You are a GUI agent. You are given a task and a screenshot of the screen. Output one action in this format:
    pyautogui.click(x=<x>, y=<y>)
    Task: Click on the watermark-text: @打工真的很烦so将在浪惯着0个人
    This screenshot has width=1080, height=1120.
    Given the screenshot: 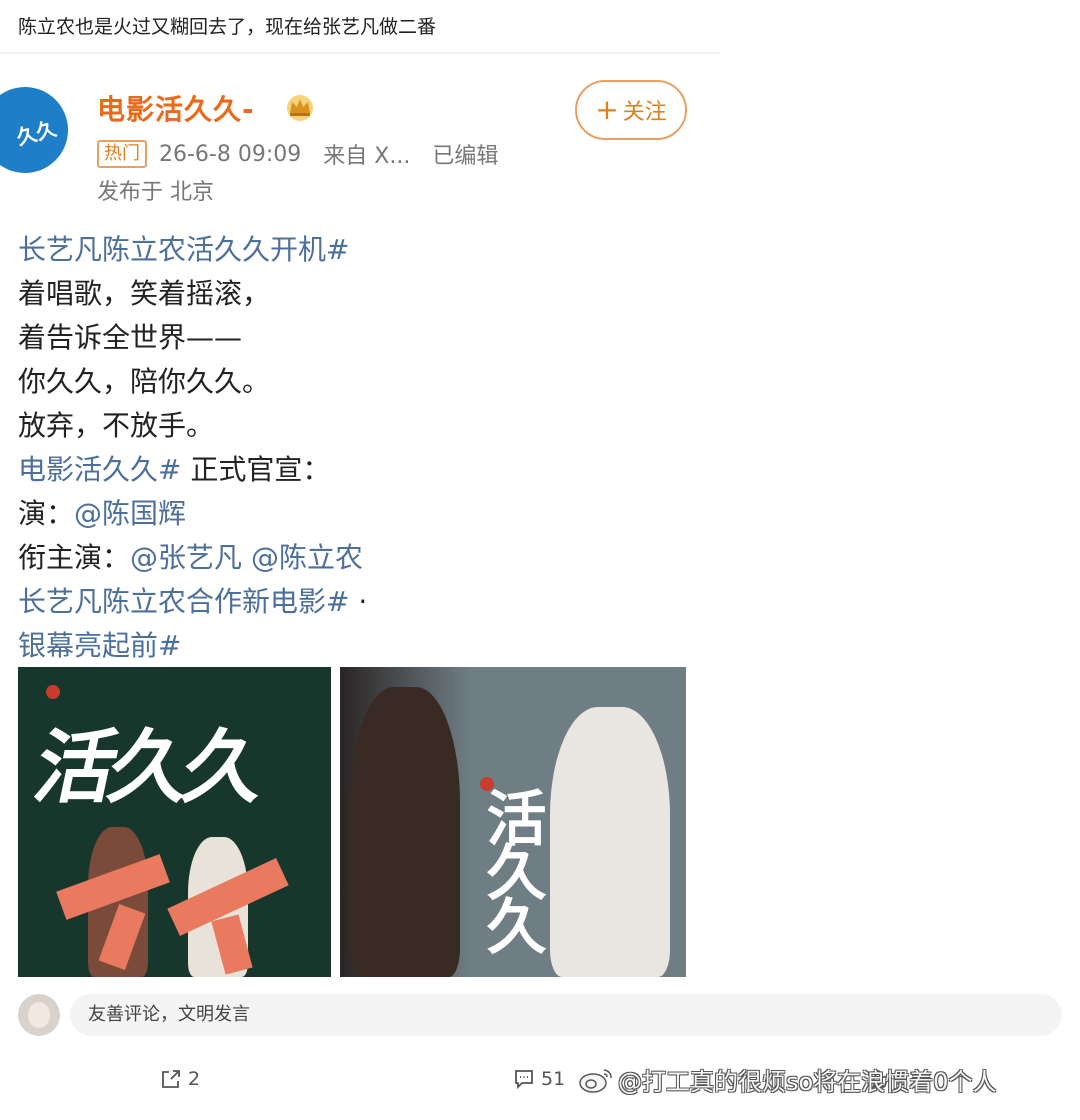 What is the action you would take?
    pyautogui.click(x=807, y=1082)
    